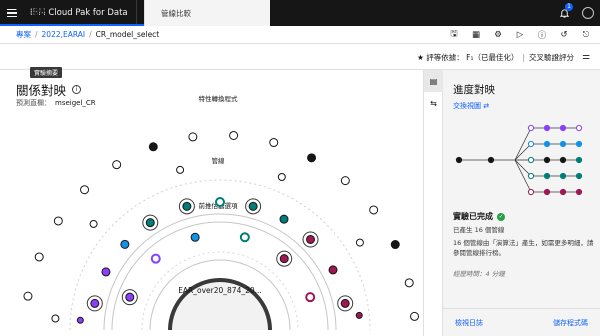  I want to click on tab-experiment-summary: 實驗摘要, so click(72, 13).